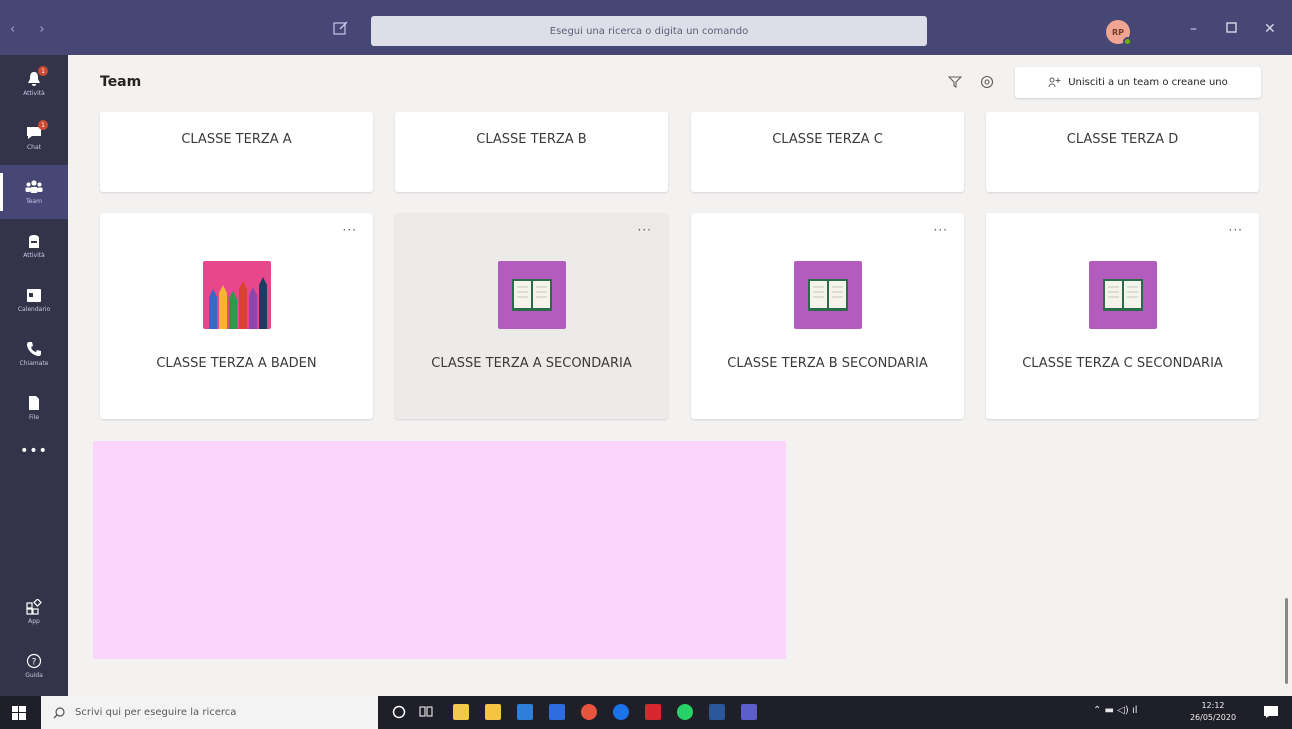 The image size is (1292, 729). I want to click on word-icon, so click(717, 712).